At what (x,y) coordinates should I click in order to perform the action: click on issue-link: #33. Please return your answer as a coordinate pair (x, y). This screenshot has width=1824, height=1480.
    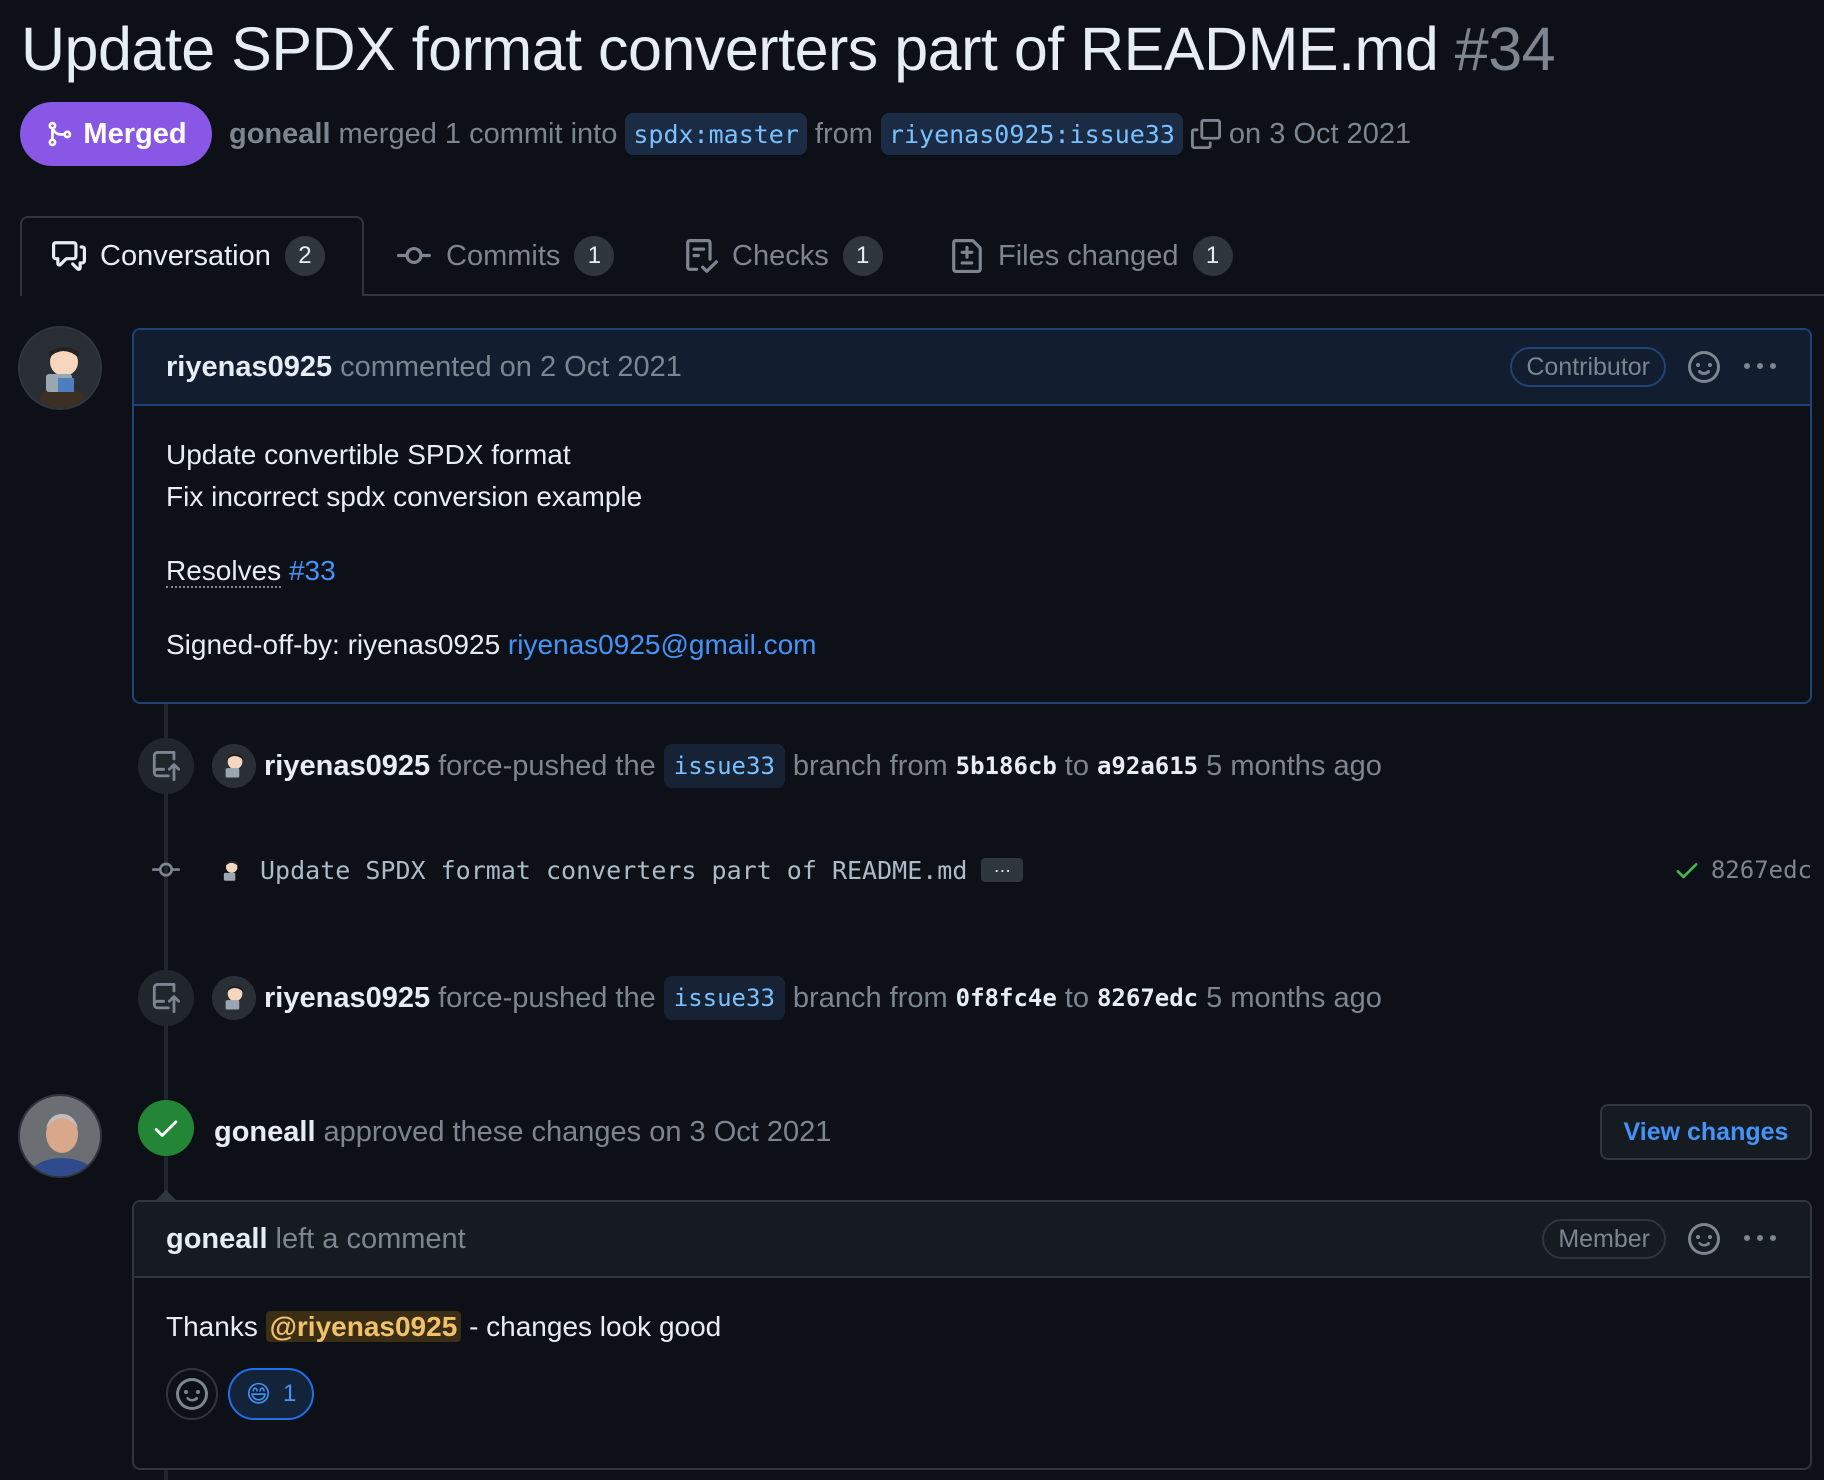
    Looking at the image, I should click on (312, 570).